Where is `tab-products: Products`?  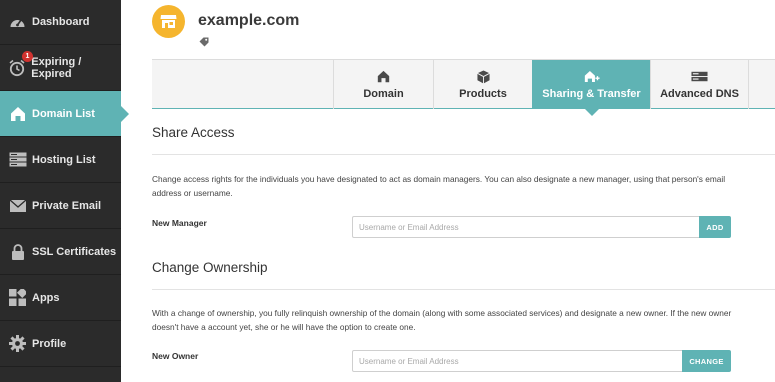
tab-products: Products is located at coordinates (482, 84).